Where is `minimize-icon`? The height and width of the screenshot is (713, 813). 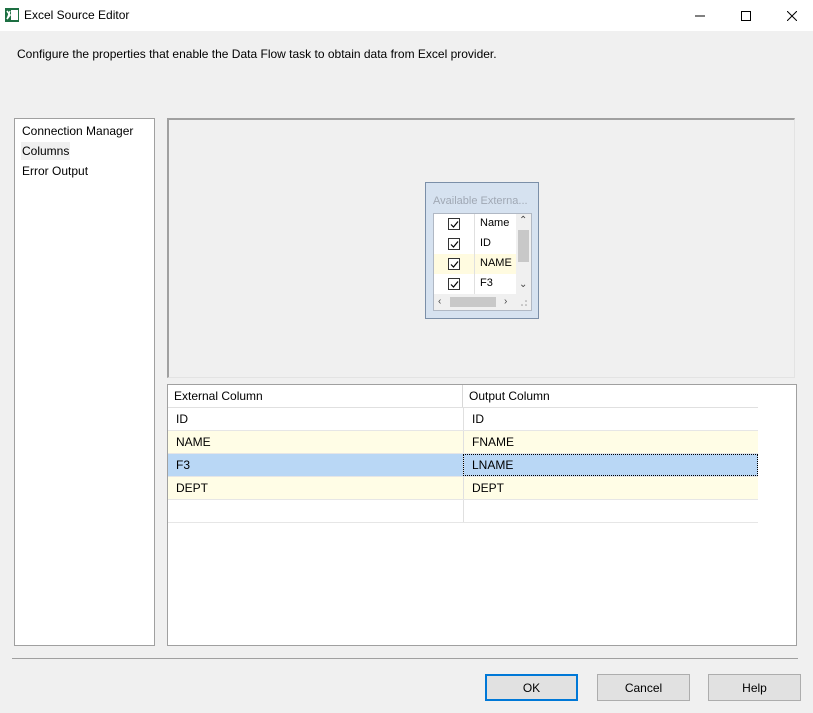 minimize-icon is located at coordinates (700, 15).